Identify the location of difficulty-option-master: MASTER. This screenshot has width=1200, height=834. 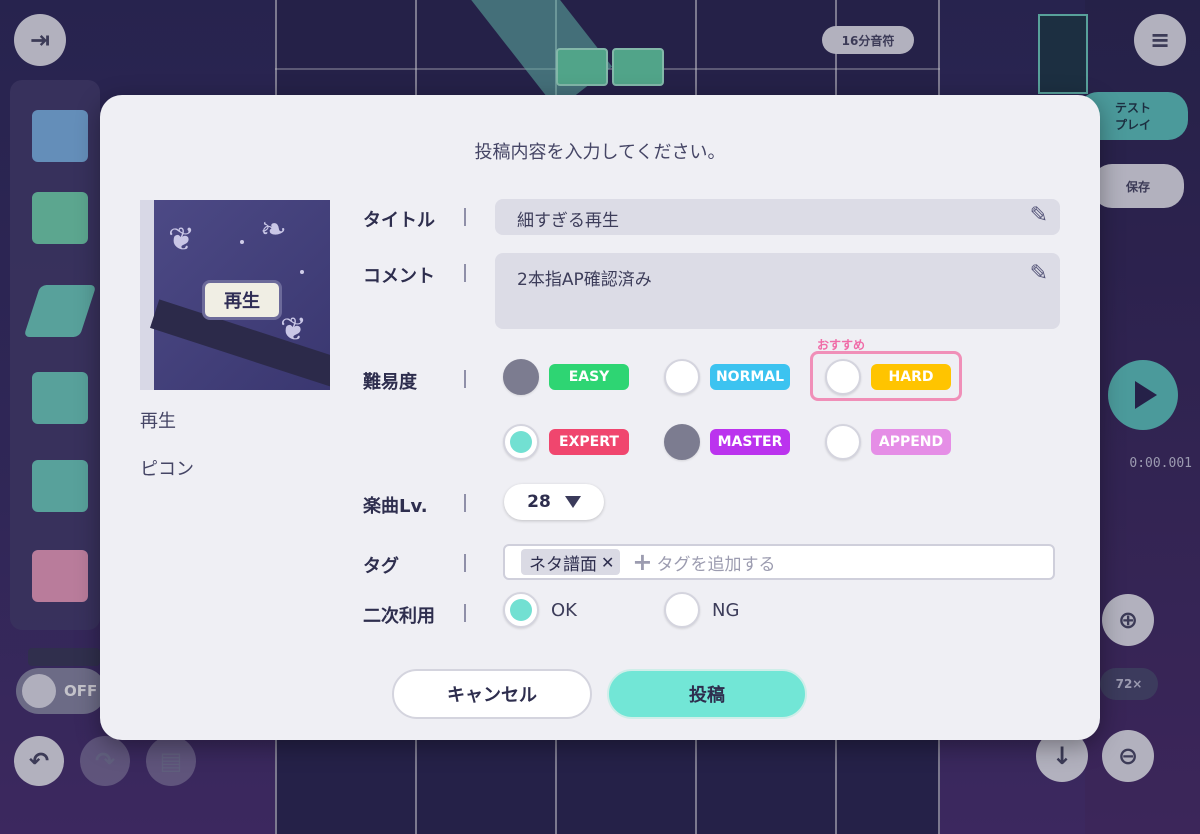
(727, 442).